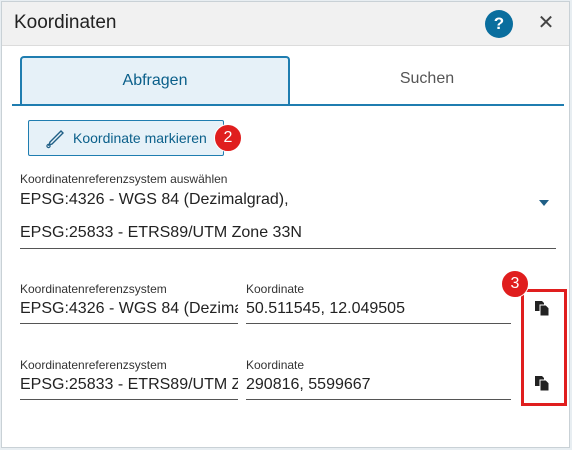 This screenshot has height=450, width=572. I want to click on help-icon: ?, so click(499, 24).